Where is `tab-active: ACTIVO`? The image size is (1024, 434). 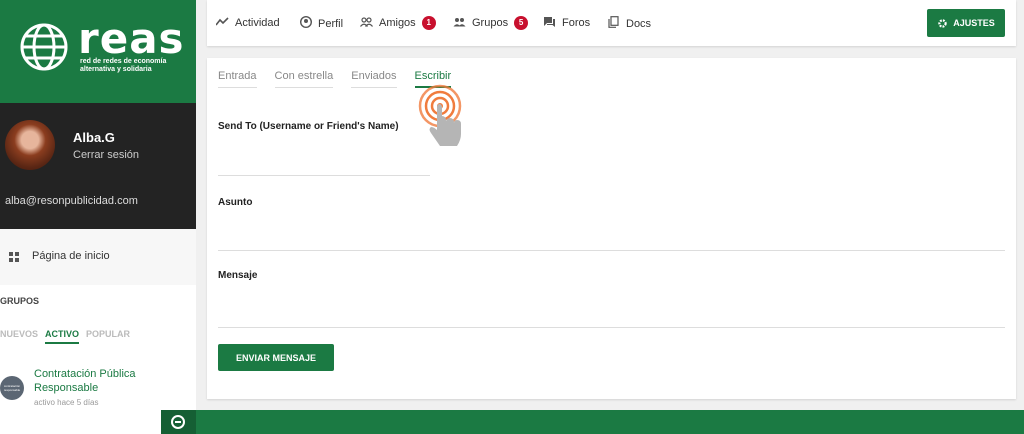 tab-active: ACTIVO is located at coordinates (62, 336).